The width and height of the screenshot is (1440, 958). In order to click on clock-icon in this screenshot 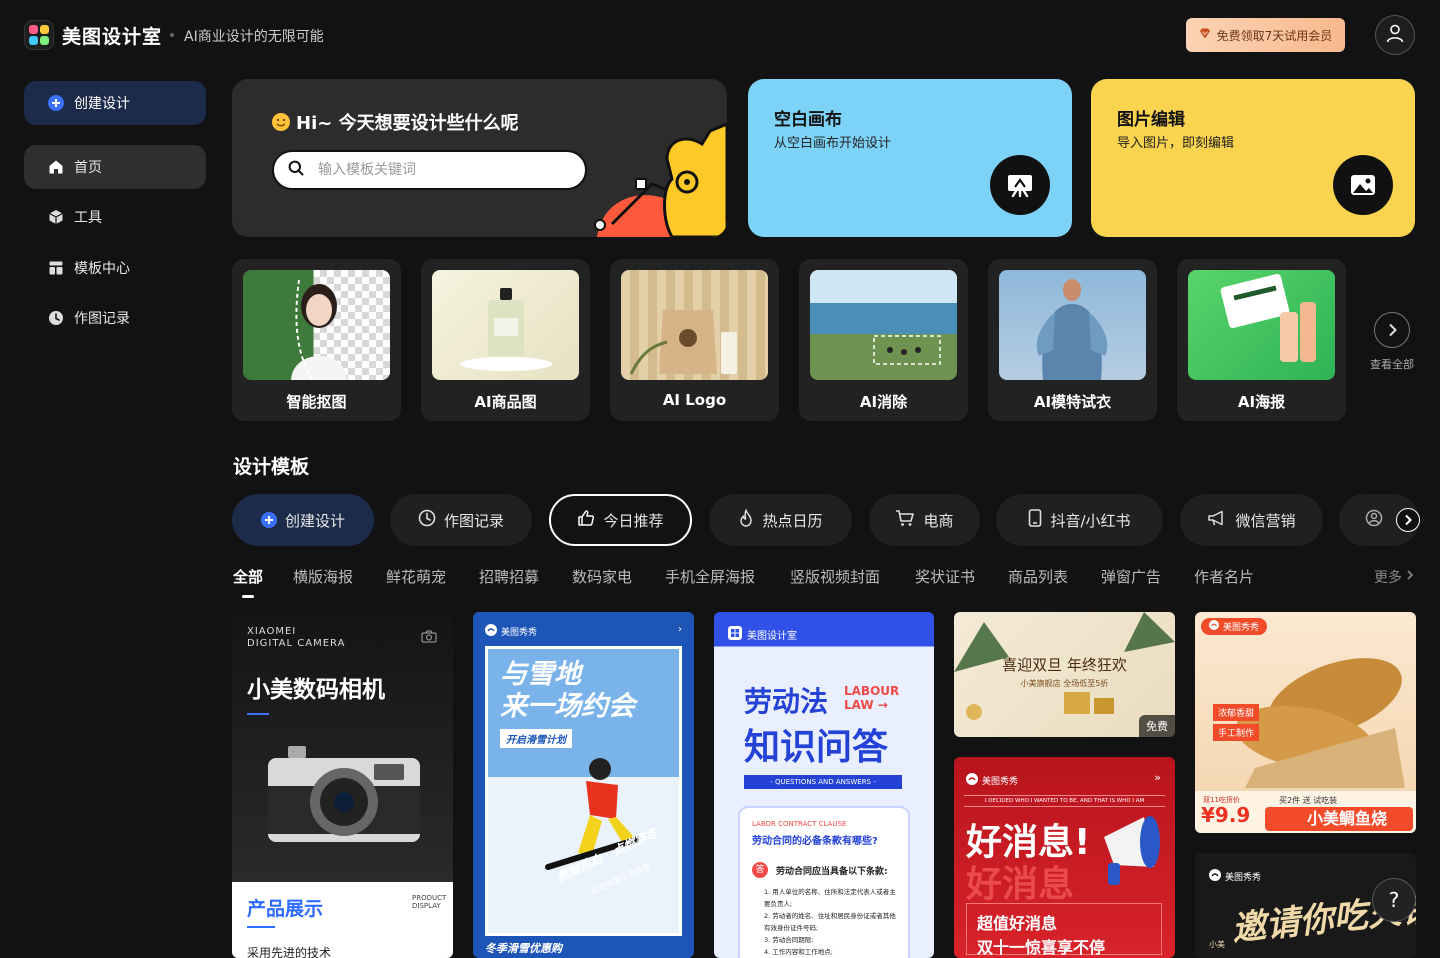, I will do `click(427, 520)`.